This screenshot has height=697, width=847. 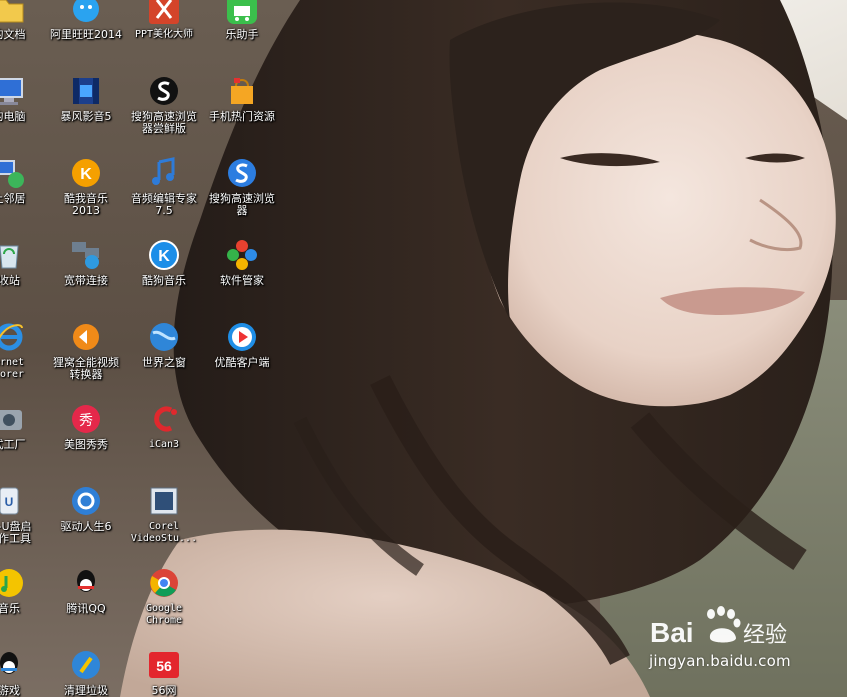 I want to click on driver-life-icon, so click(x=86, y=501).